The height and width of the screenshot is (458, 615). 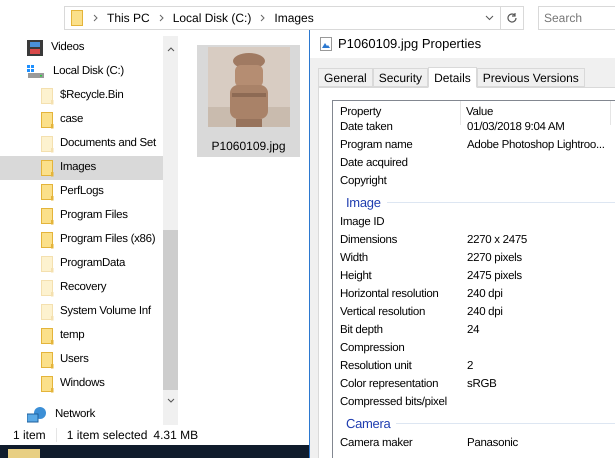 What do you see at coordinates (81, 72) in the screenshot?
I see `navigation-item: Local Disk (C:)` at bounding box center [81, 72].